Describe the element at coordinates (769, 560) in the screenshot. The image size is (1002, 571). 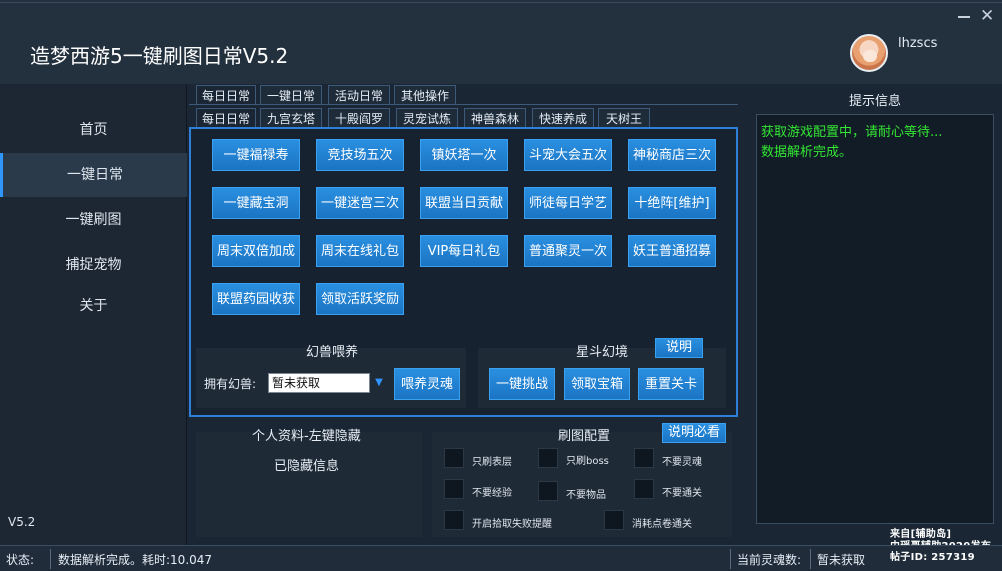
I see `soul-count-label: 当前灵魂数:` at that location.